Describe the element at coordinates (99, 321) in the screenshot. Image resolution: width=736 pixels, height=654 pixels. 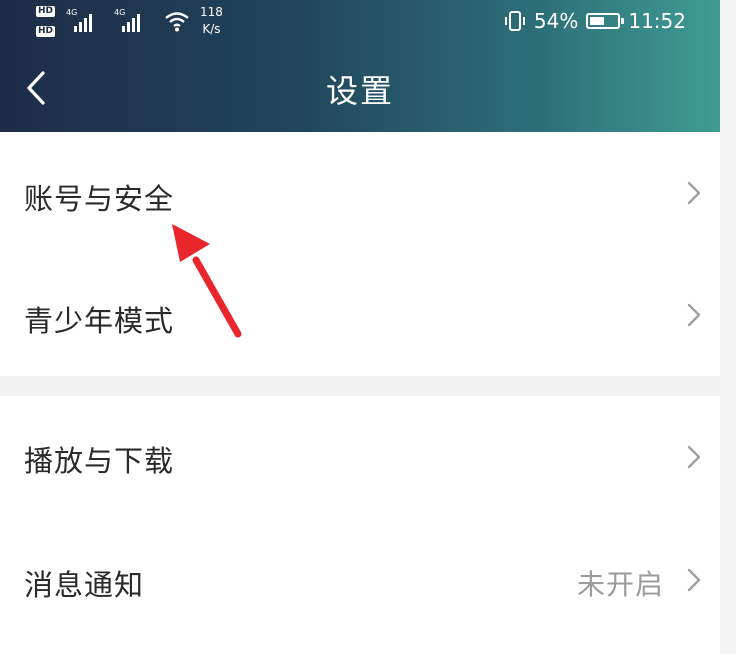
I see `settings-item-label: 青少年模式` at that location.